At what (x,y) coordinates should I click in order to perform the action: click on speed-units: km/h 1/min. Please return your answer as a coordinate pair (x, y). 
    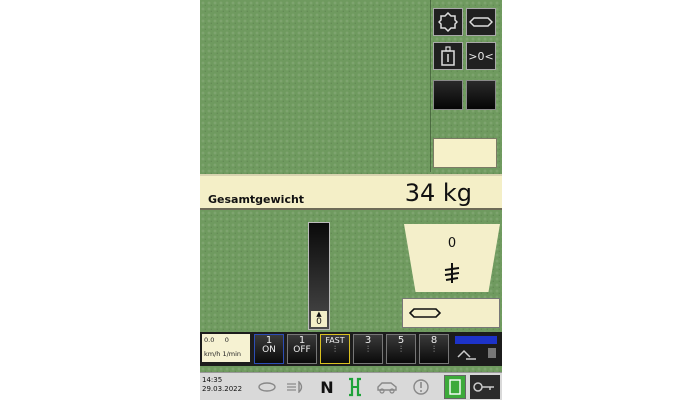
    Looking at the image, I should click on (223, 354).